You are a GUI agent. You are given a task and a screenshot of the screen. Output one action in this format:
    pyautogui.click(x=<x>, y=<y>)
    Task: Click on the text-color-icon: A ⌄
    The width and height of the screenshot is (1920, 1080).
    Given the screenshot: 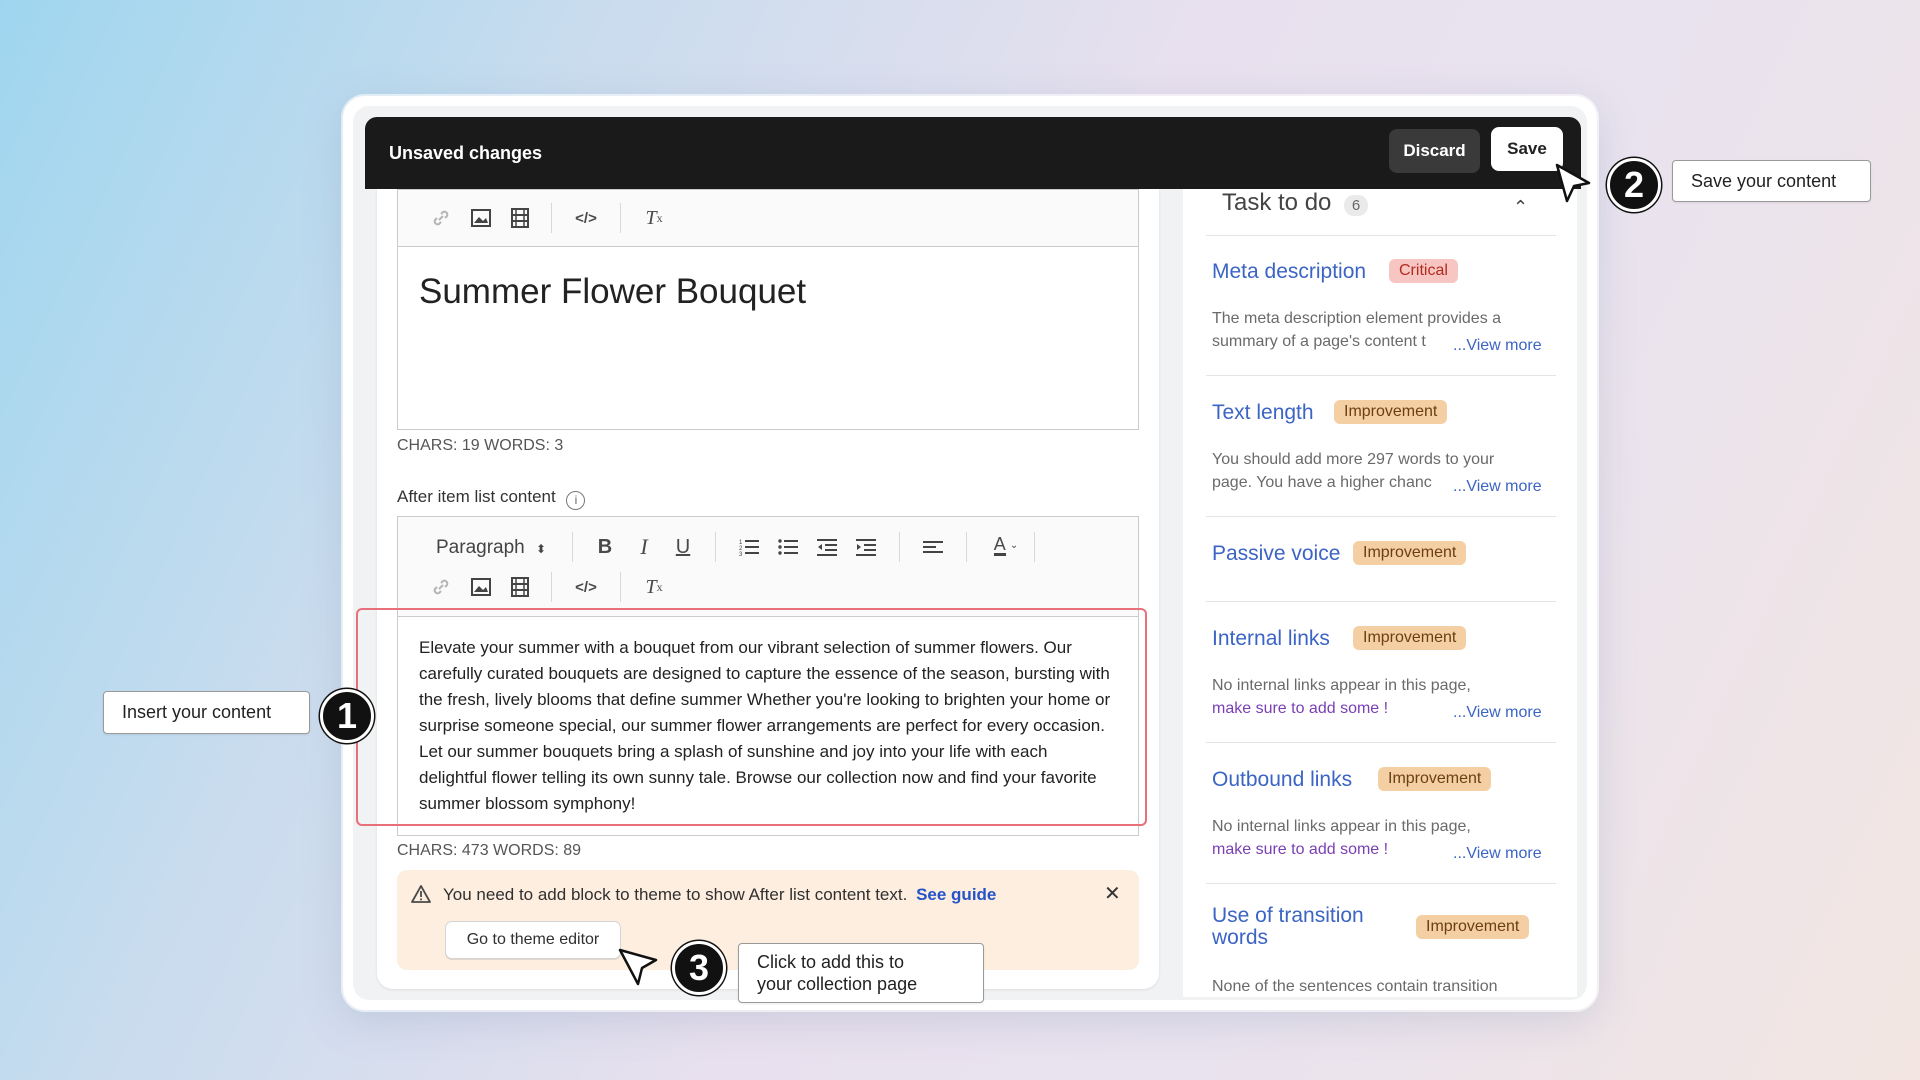 What is the action you would take?
    pyautogui.click(x=1006, y=545)
    